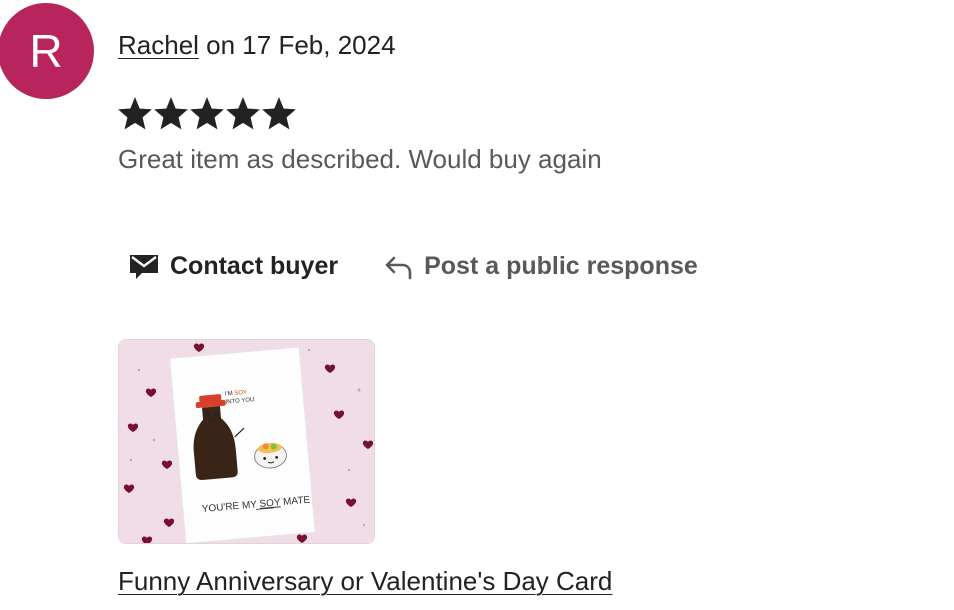 The image size is (954, 610). I want to click on post-public-response-button: Post a public response, so click(541, 266).